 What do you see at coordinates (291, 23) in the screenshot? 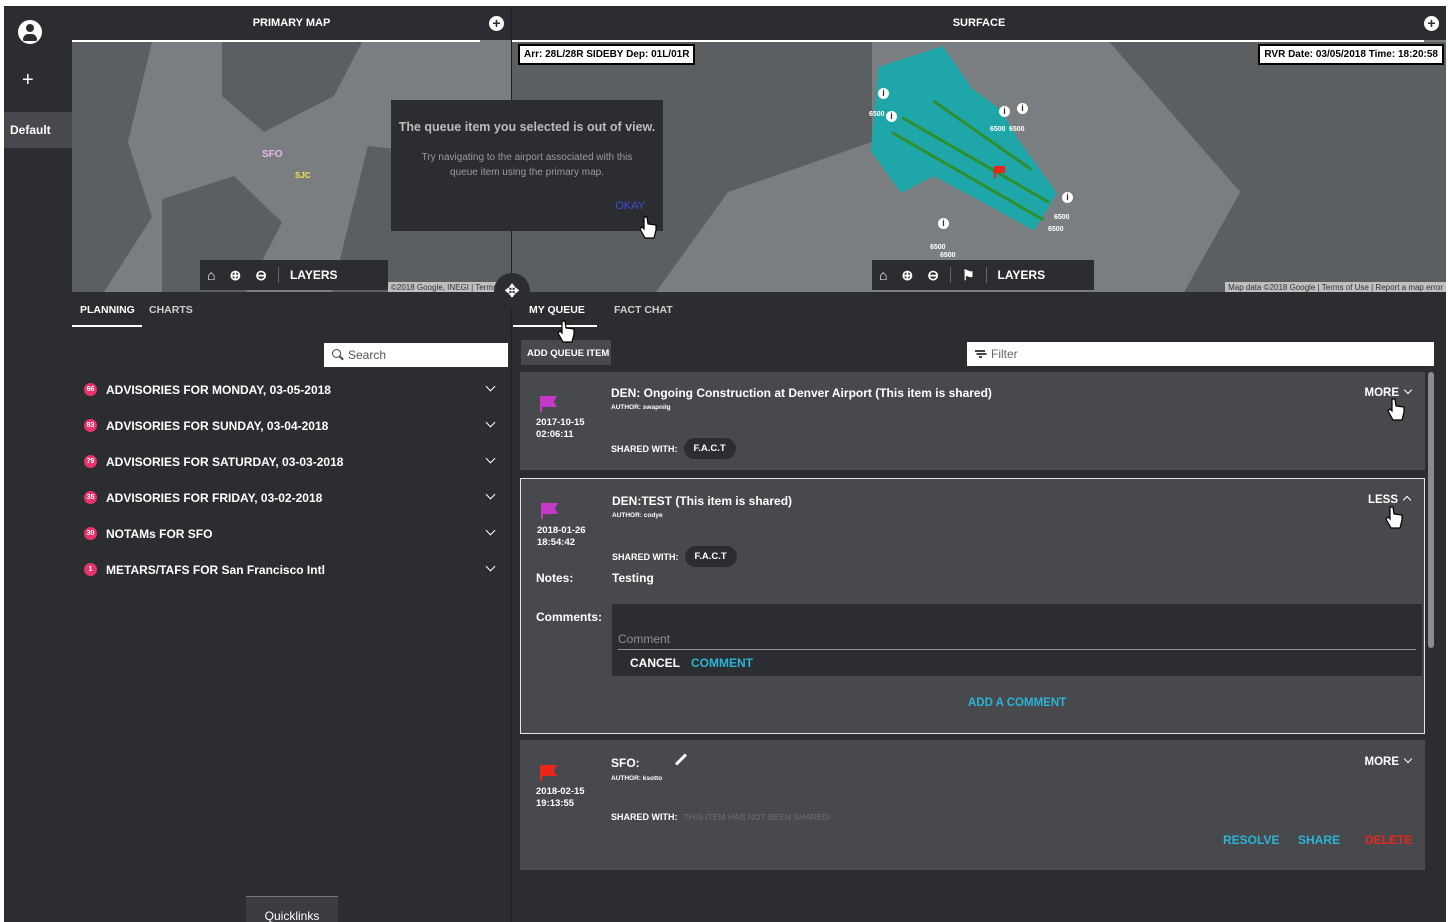
I see `primary-map-title: PRIMARY MAP` at bounding box center [291, 23].